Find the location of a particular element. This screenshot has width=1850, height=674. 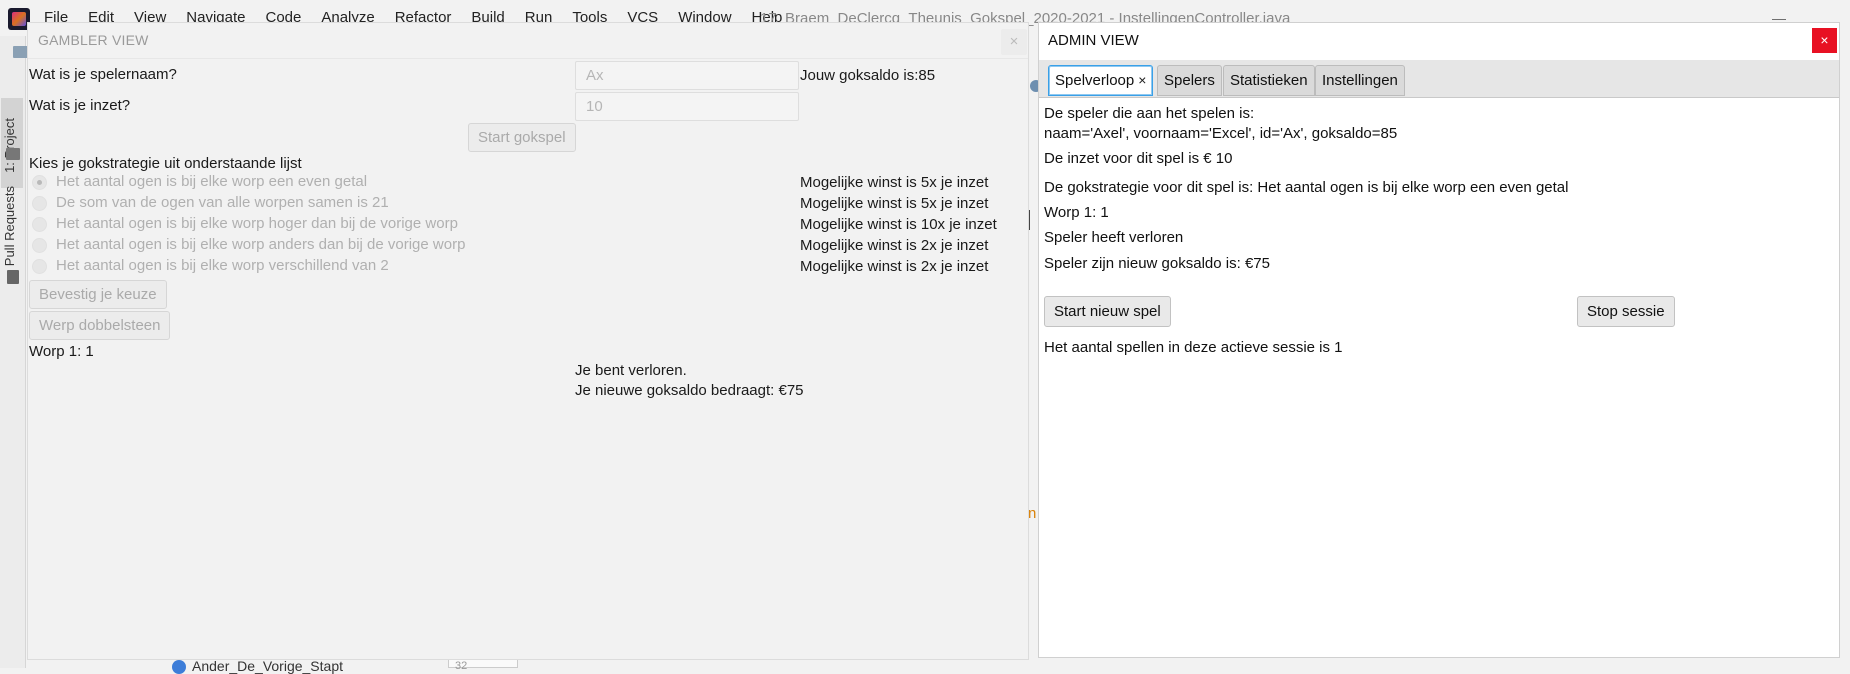

ide-tool-strip: 1: Project Pull Requests is located at coordinates (13, 352).